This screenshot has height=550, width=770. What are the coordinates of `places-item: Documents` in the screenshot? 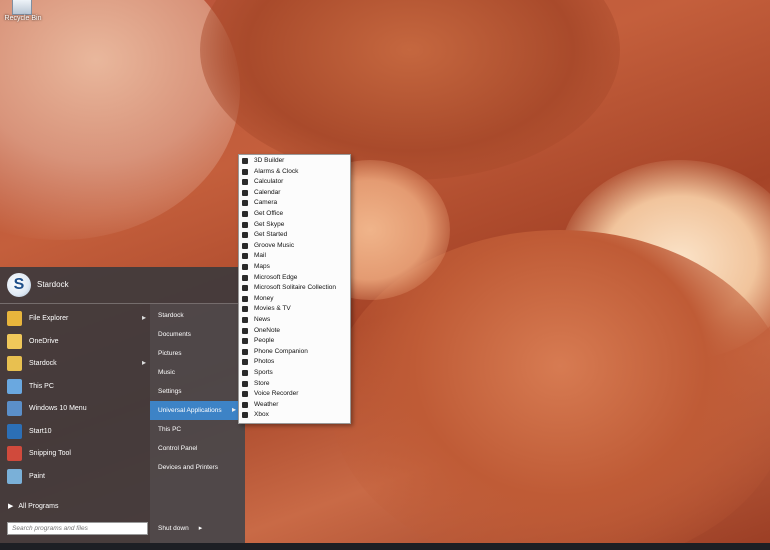 It's located at (197, 334).